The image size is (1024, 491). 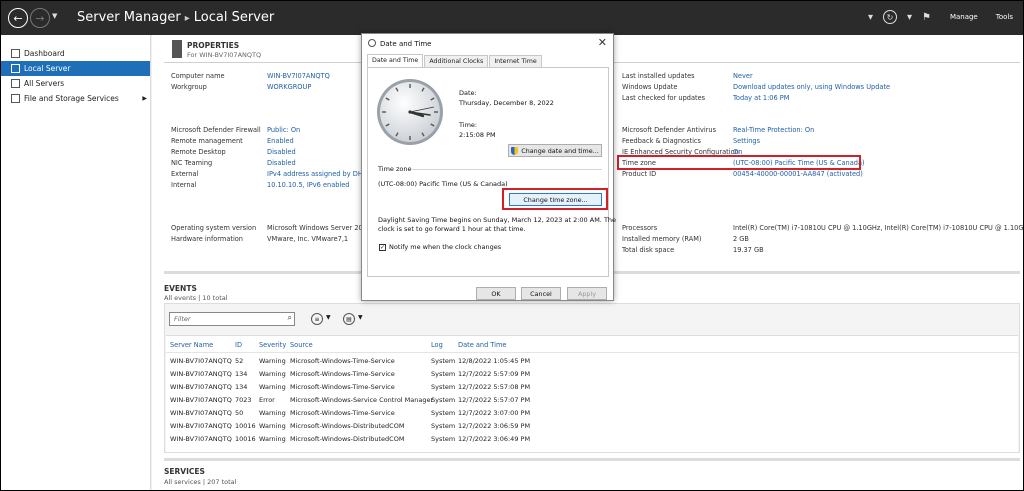 I want to click on flag-icon: ⚑, so click(x=926, y=17).